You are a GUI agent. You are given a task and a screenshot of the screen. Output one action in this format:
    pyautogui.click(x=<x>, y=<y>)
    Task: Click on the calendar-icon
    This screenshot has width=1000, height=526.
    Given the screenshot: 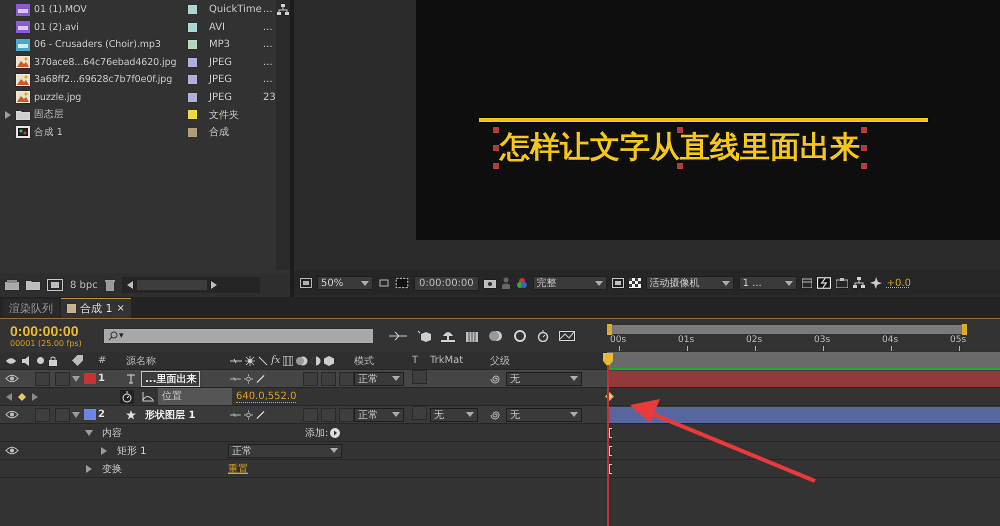 What is the action you would take?
    pyautogui.click(x=807, y=283)
    